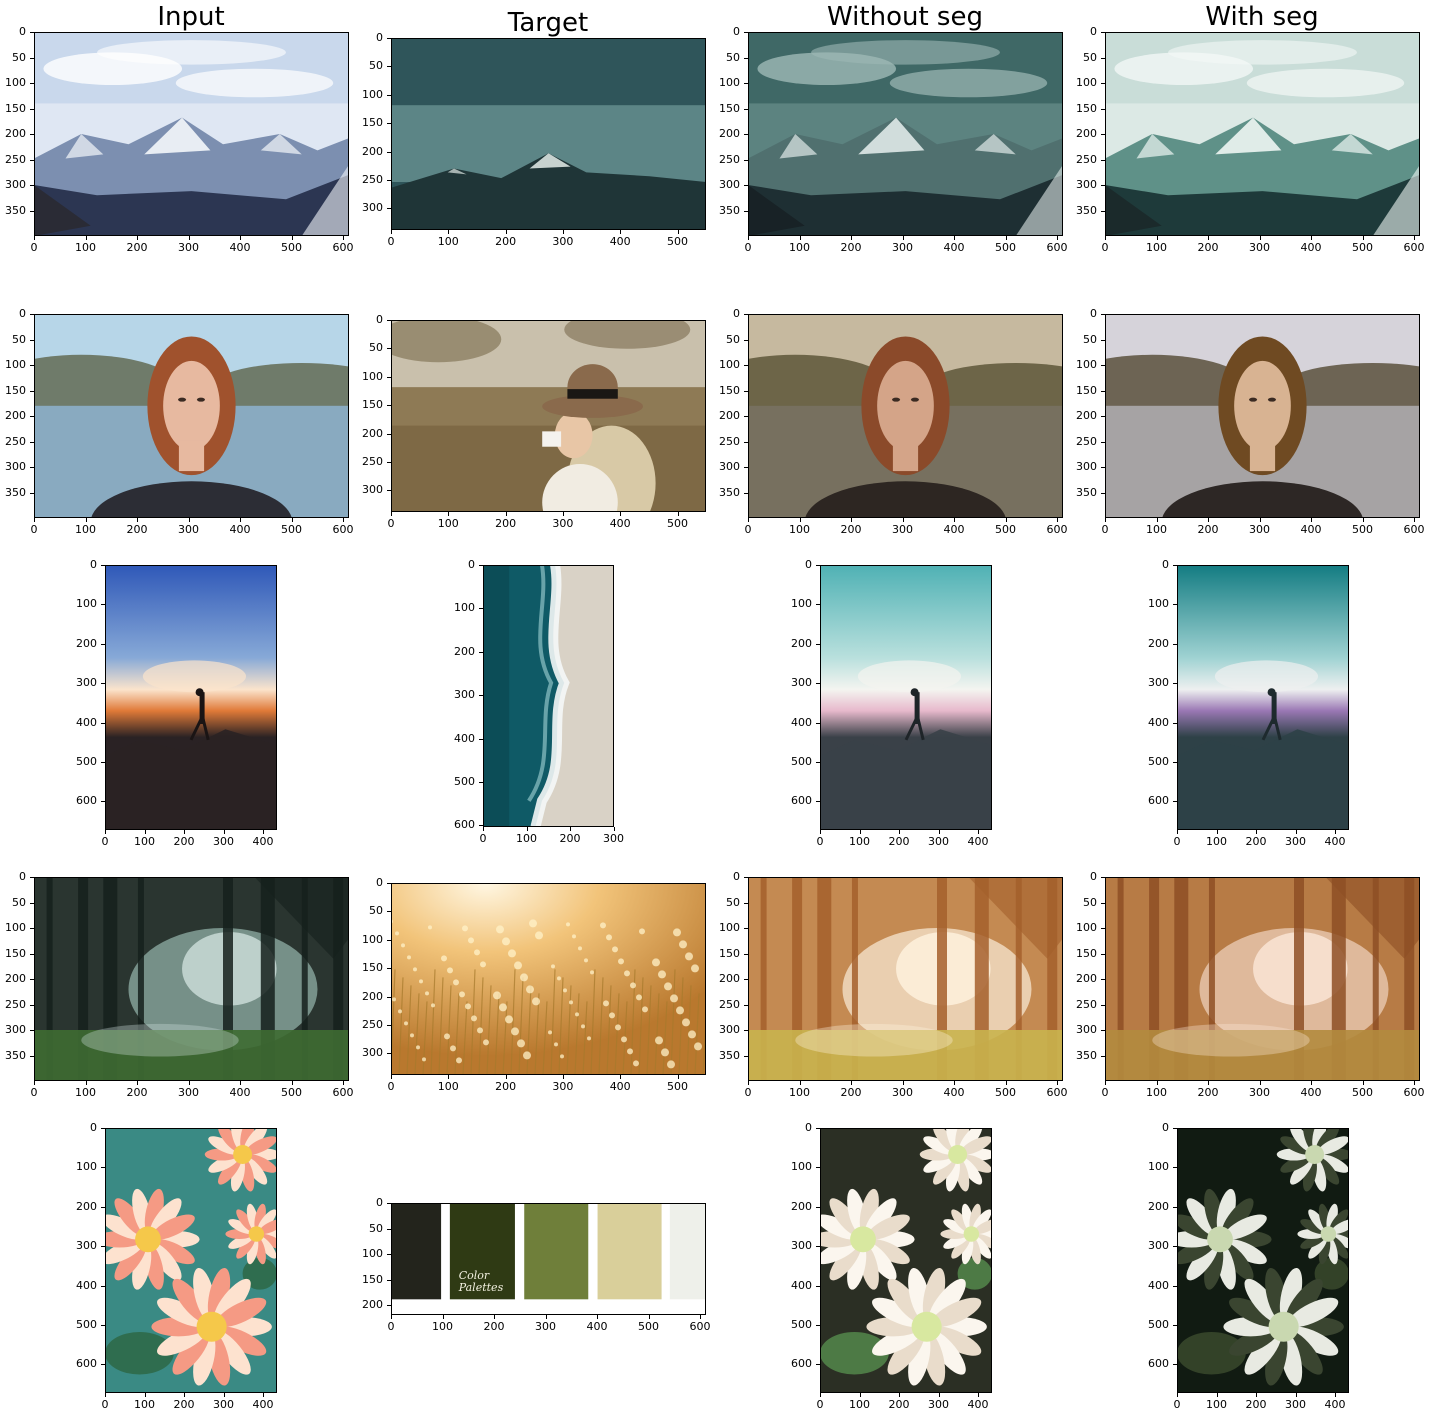  What do you see at coordinates (548, 1259) in the screenshot?
I see `image-5-target` at bounding box center [548, 1259].